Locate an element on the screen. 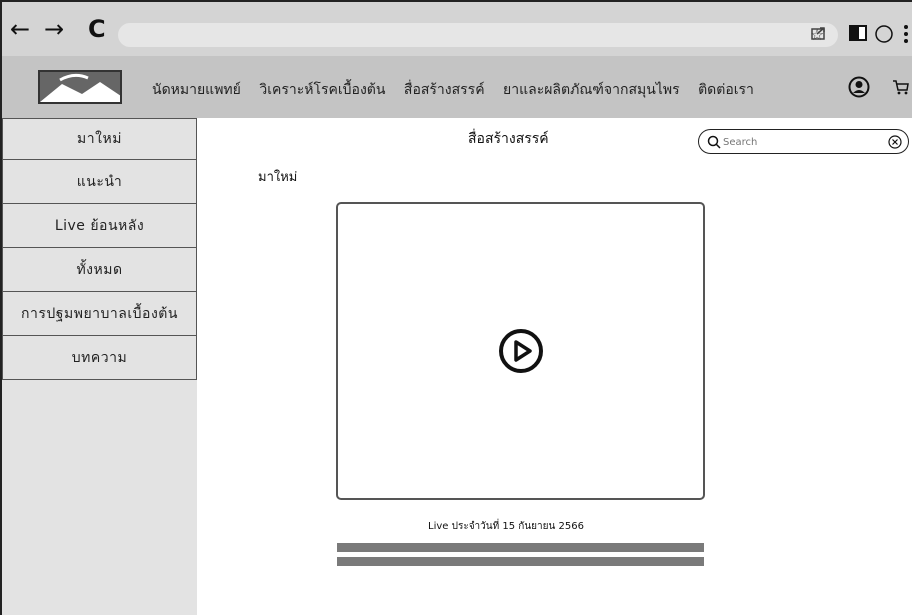 Image resolution: width=912 pixels, height=615 pixels. user-account-icon is located at coordinates (859, 89).